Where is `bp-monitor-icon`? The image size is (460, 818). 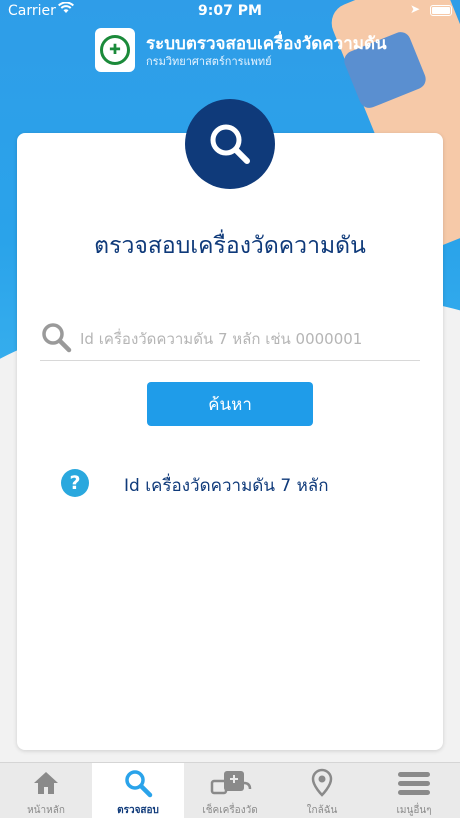
bp-monitor-icon is located at coordinates (230, 783).